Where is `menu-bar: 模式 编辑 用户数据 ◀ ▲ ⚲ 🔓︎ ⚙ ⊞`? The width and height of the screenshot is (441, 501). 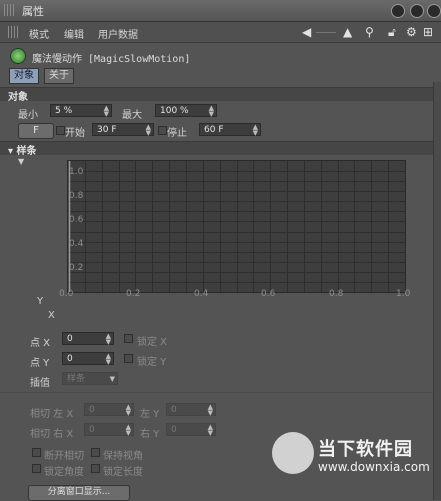
menu-bar: 模式 编辑 用户数据 ◀ ▲ ⚲ 🔓︎ ⚙ ⊞ is located at coordinates (220, 32).